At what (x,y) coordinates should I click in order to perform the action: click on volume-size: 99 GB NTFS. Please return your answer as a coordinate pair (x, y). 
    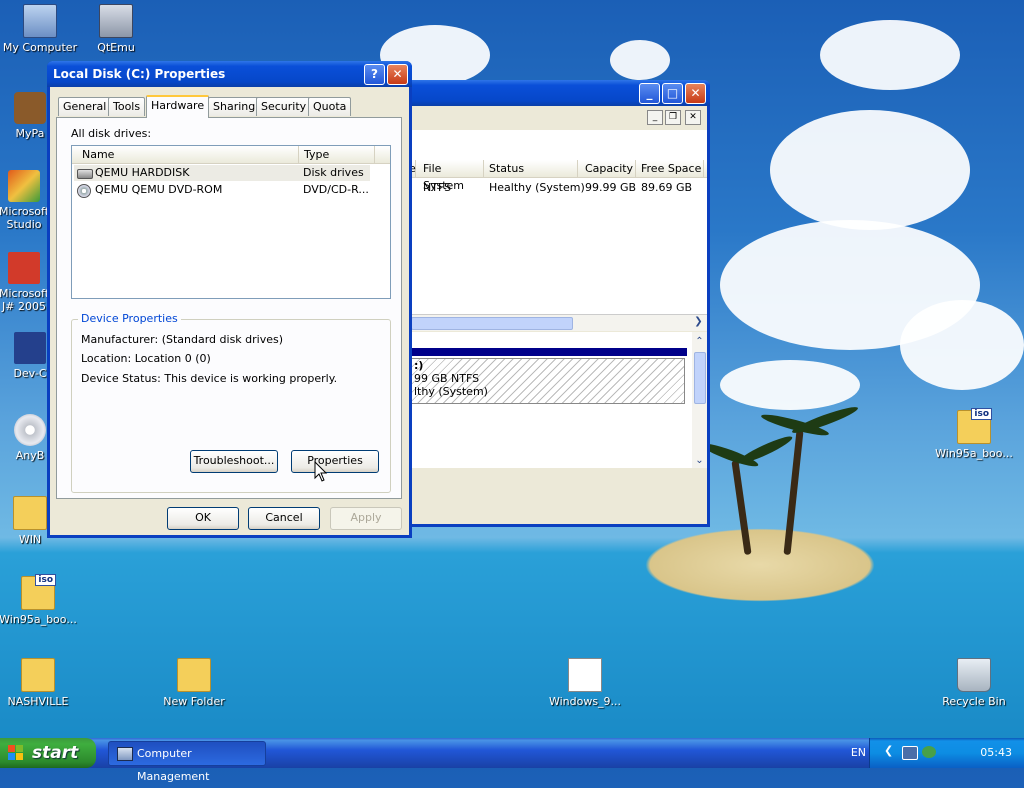
    Looking at the image, I should click on (447, 378).